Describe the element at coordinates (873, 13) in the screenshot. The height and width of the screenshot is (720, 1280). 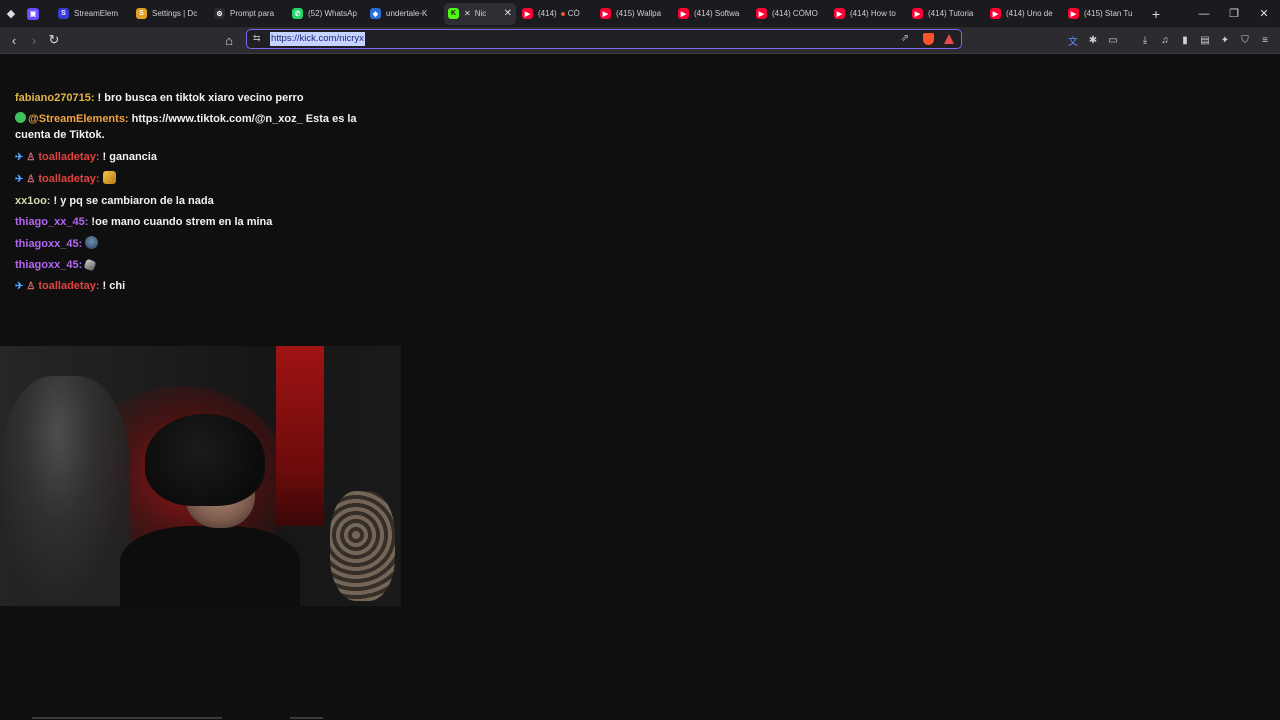
I see `tab-title: (414) How to` at that location.